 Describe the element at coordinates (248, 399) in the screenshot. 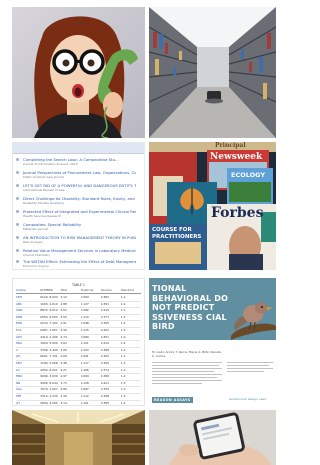

I see `paper-section-sub: behavioural assays used` at that location.